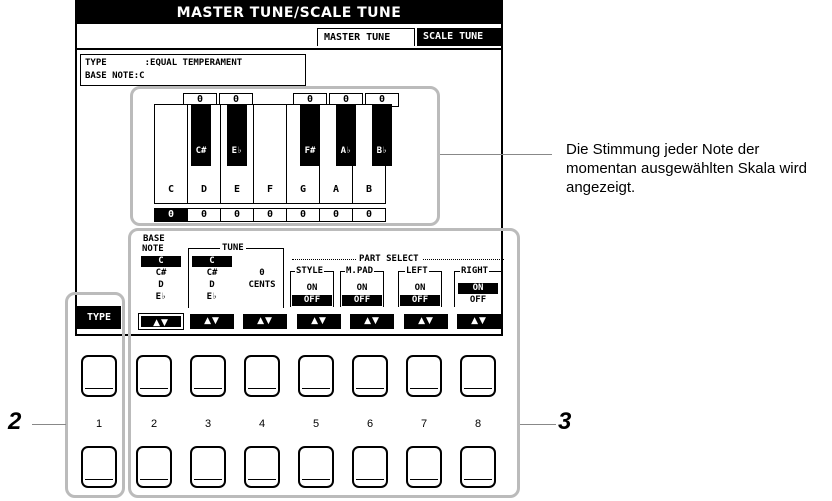  What do you see at coordinates (303, 189) in the screenshot?
I see `white-key-label: G` at bounding box center [303, 189].